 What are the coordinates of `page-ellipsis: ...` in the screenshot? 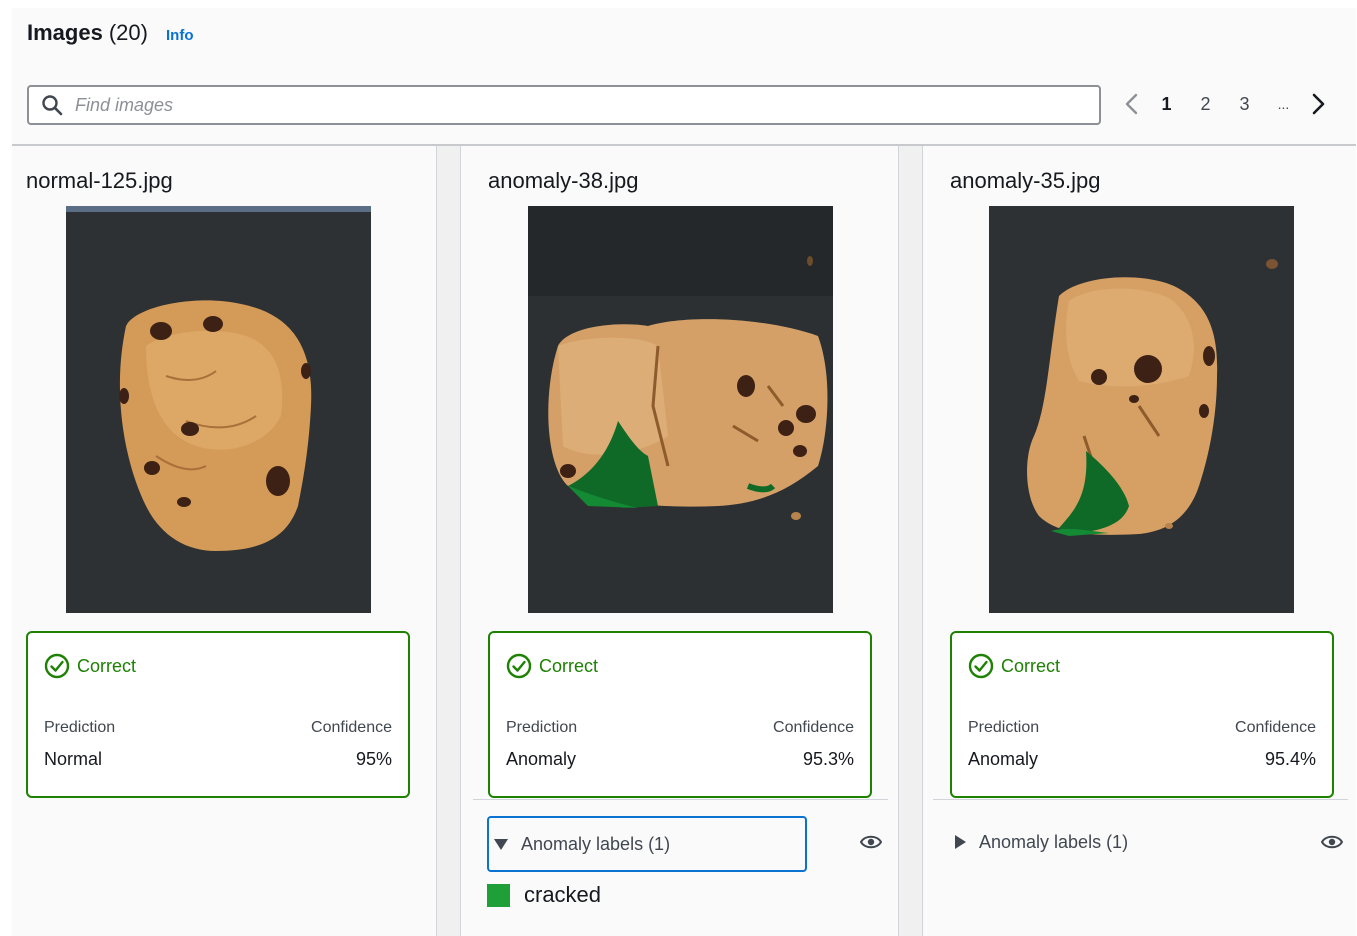 It's located at (1283, 104).